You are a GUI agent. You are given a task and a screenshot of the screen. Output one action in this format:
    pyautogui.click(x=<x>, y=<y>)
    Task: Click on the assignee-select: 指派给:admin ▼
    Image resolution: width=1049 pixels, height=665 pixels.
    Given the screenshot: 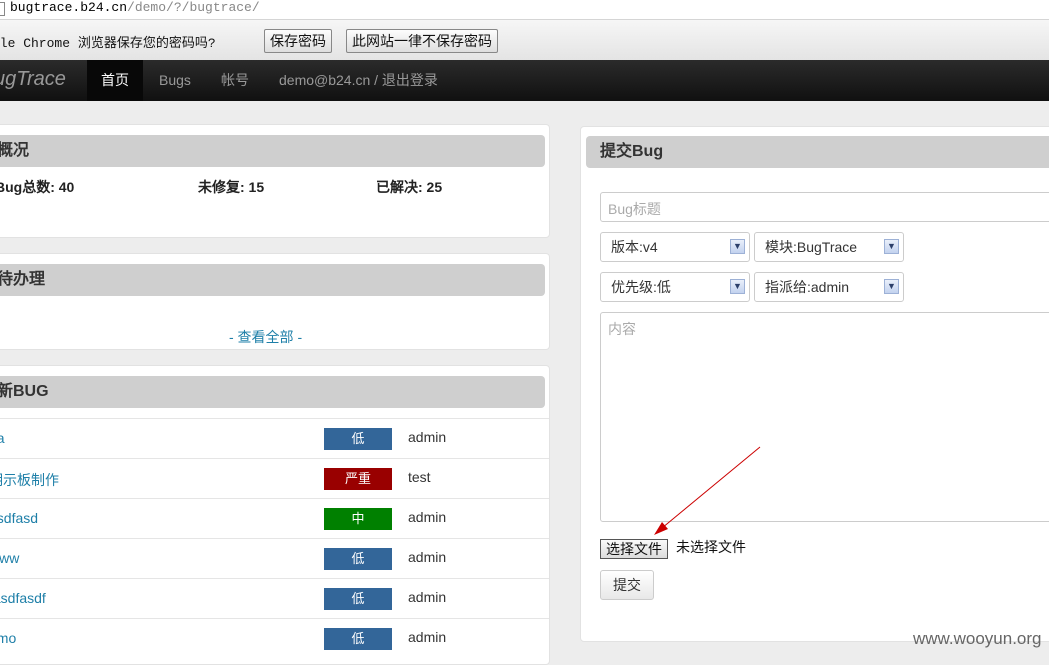 What is the action you would take?
    pyautogui.click(x=829, y=287)
    